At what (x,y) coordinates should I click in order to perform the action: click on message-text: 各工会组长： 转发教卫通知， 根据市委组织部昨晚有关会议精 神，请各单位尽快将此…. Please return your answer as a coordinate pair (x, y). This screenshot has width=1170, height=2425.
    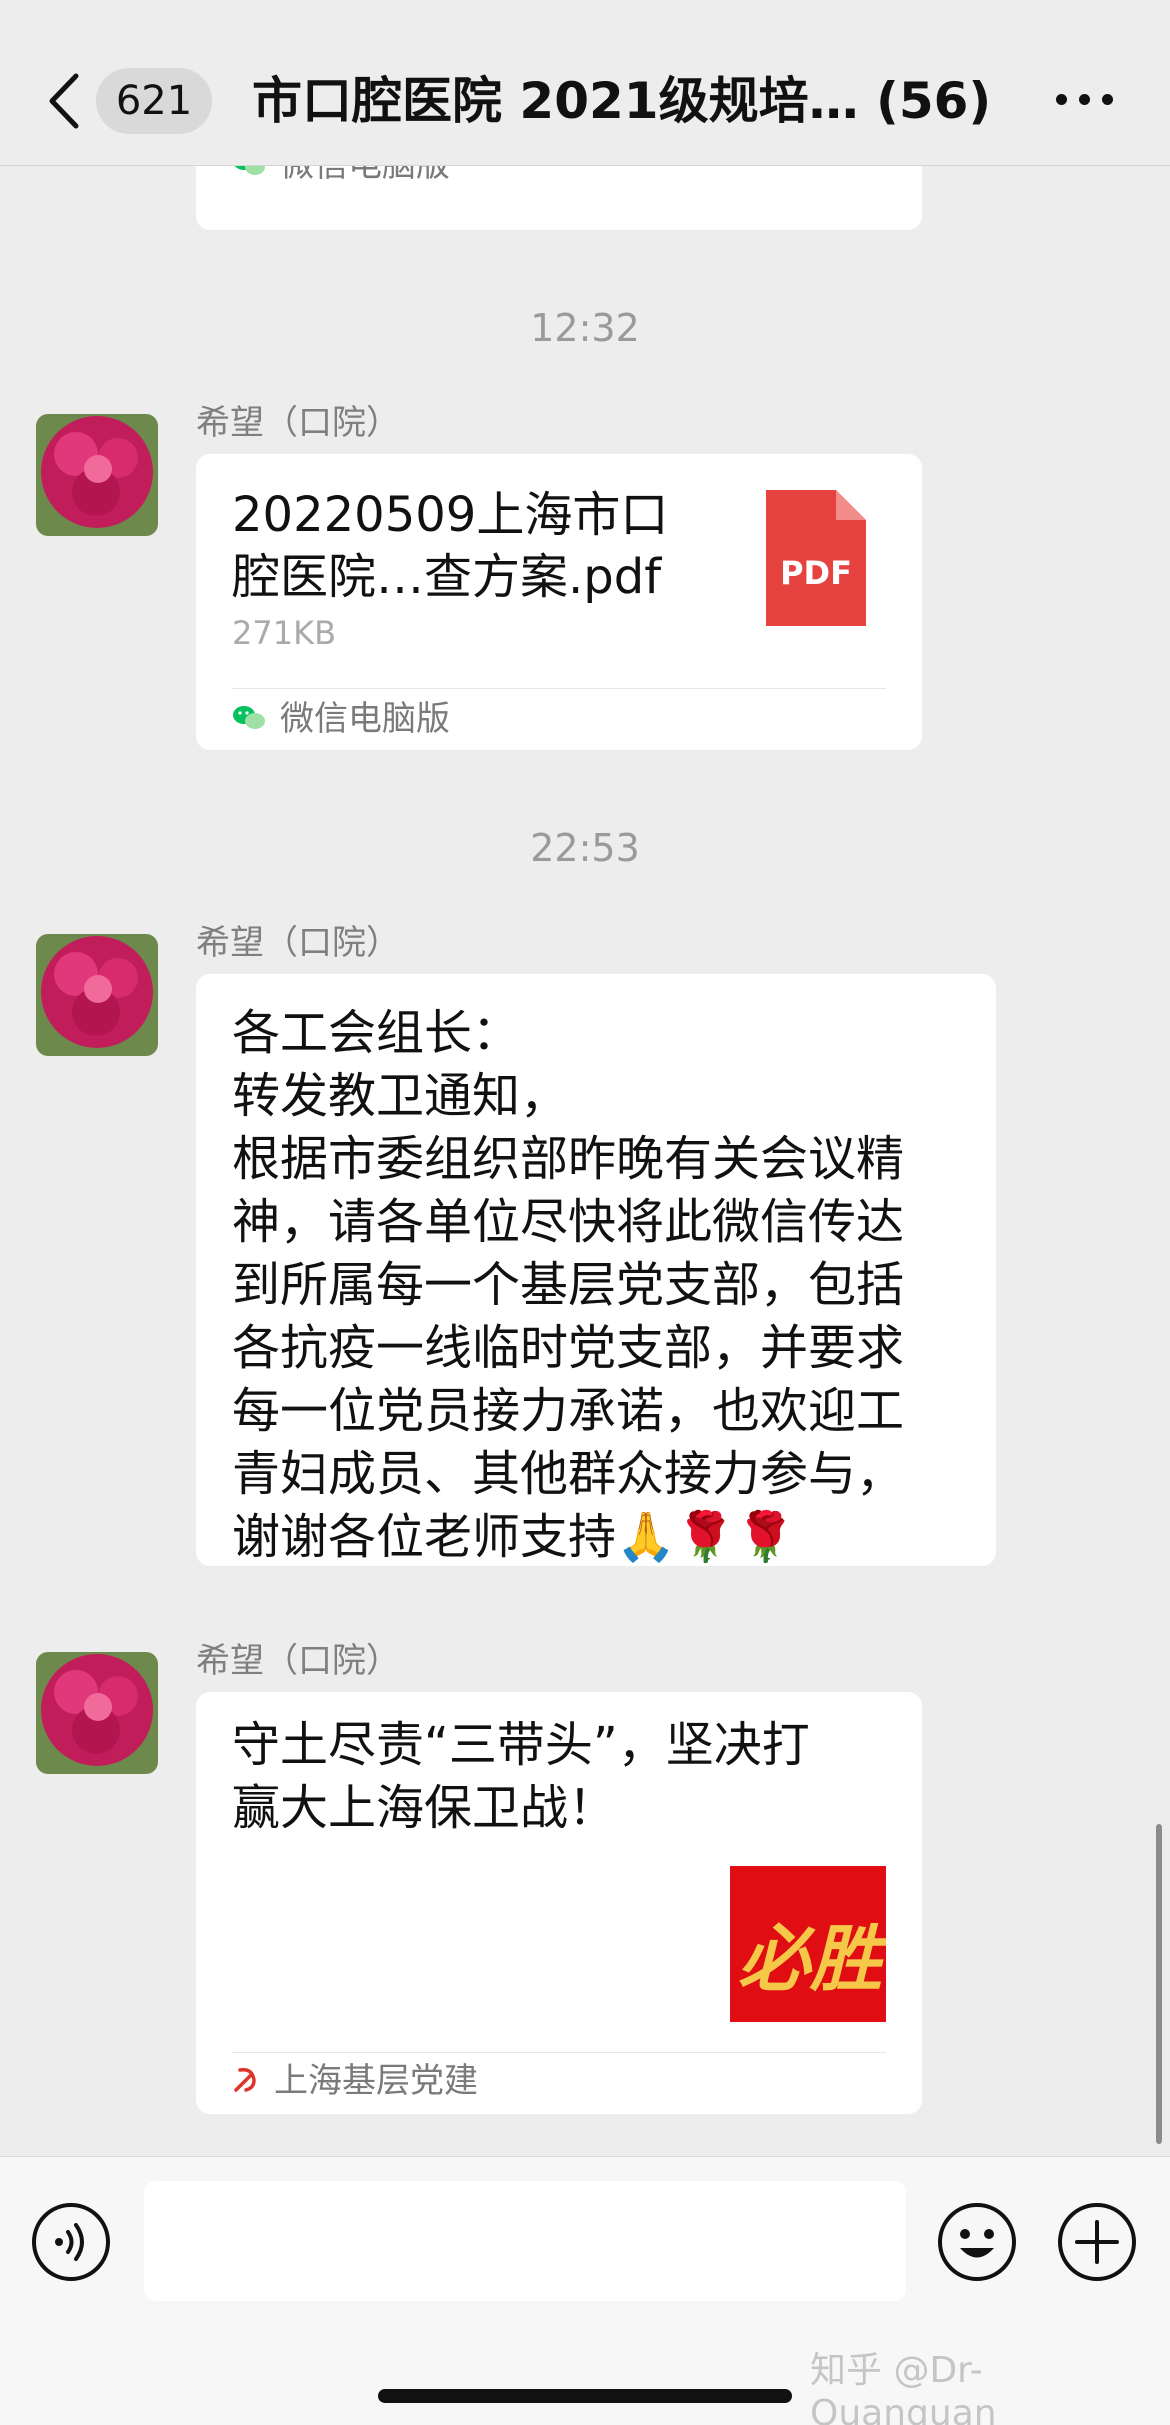
    Looking at the image, I should click on (568, 1285).